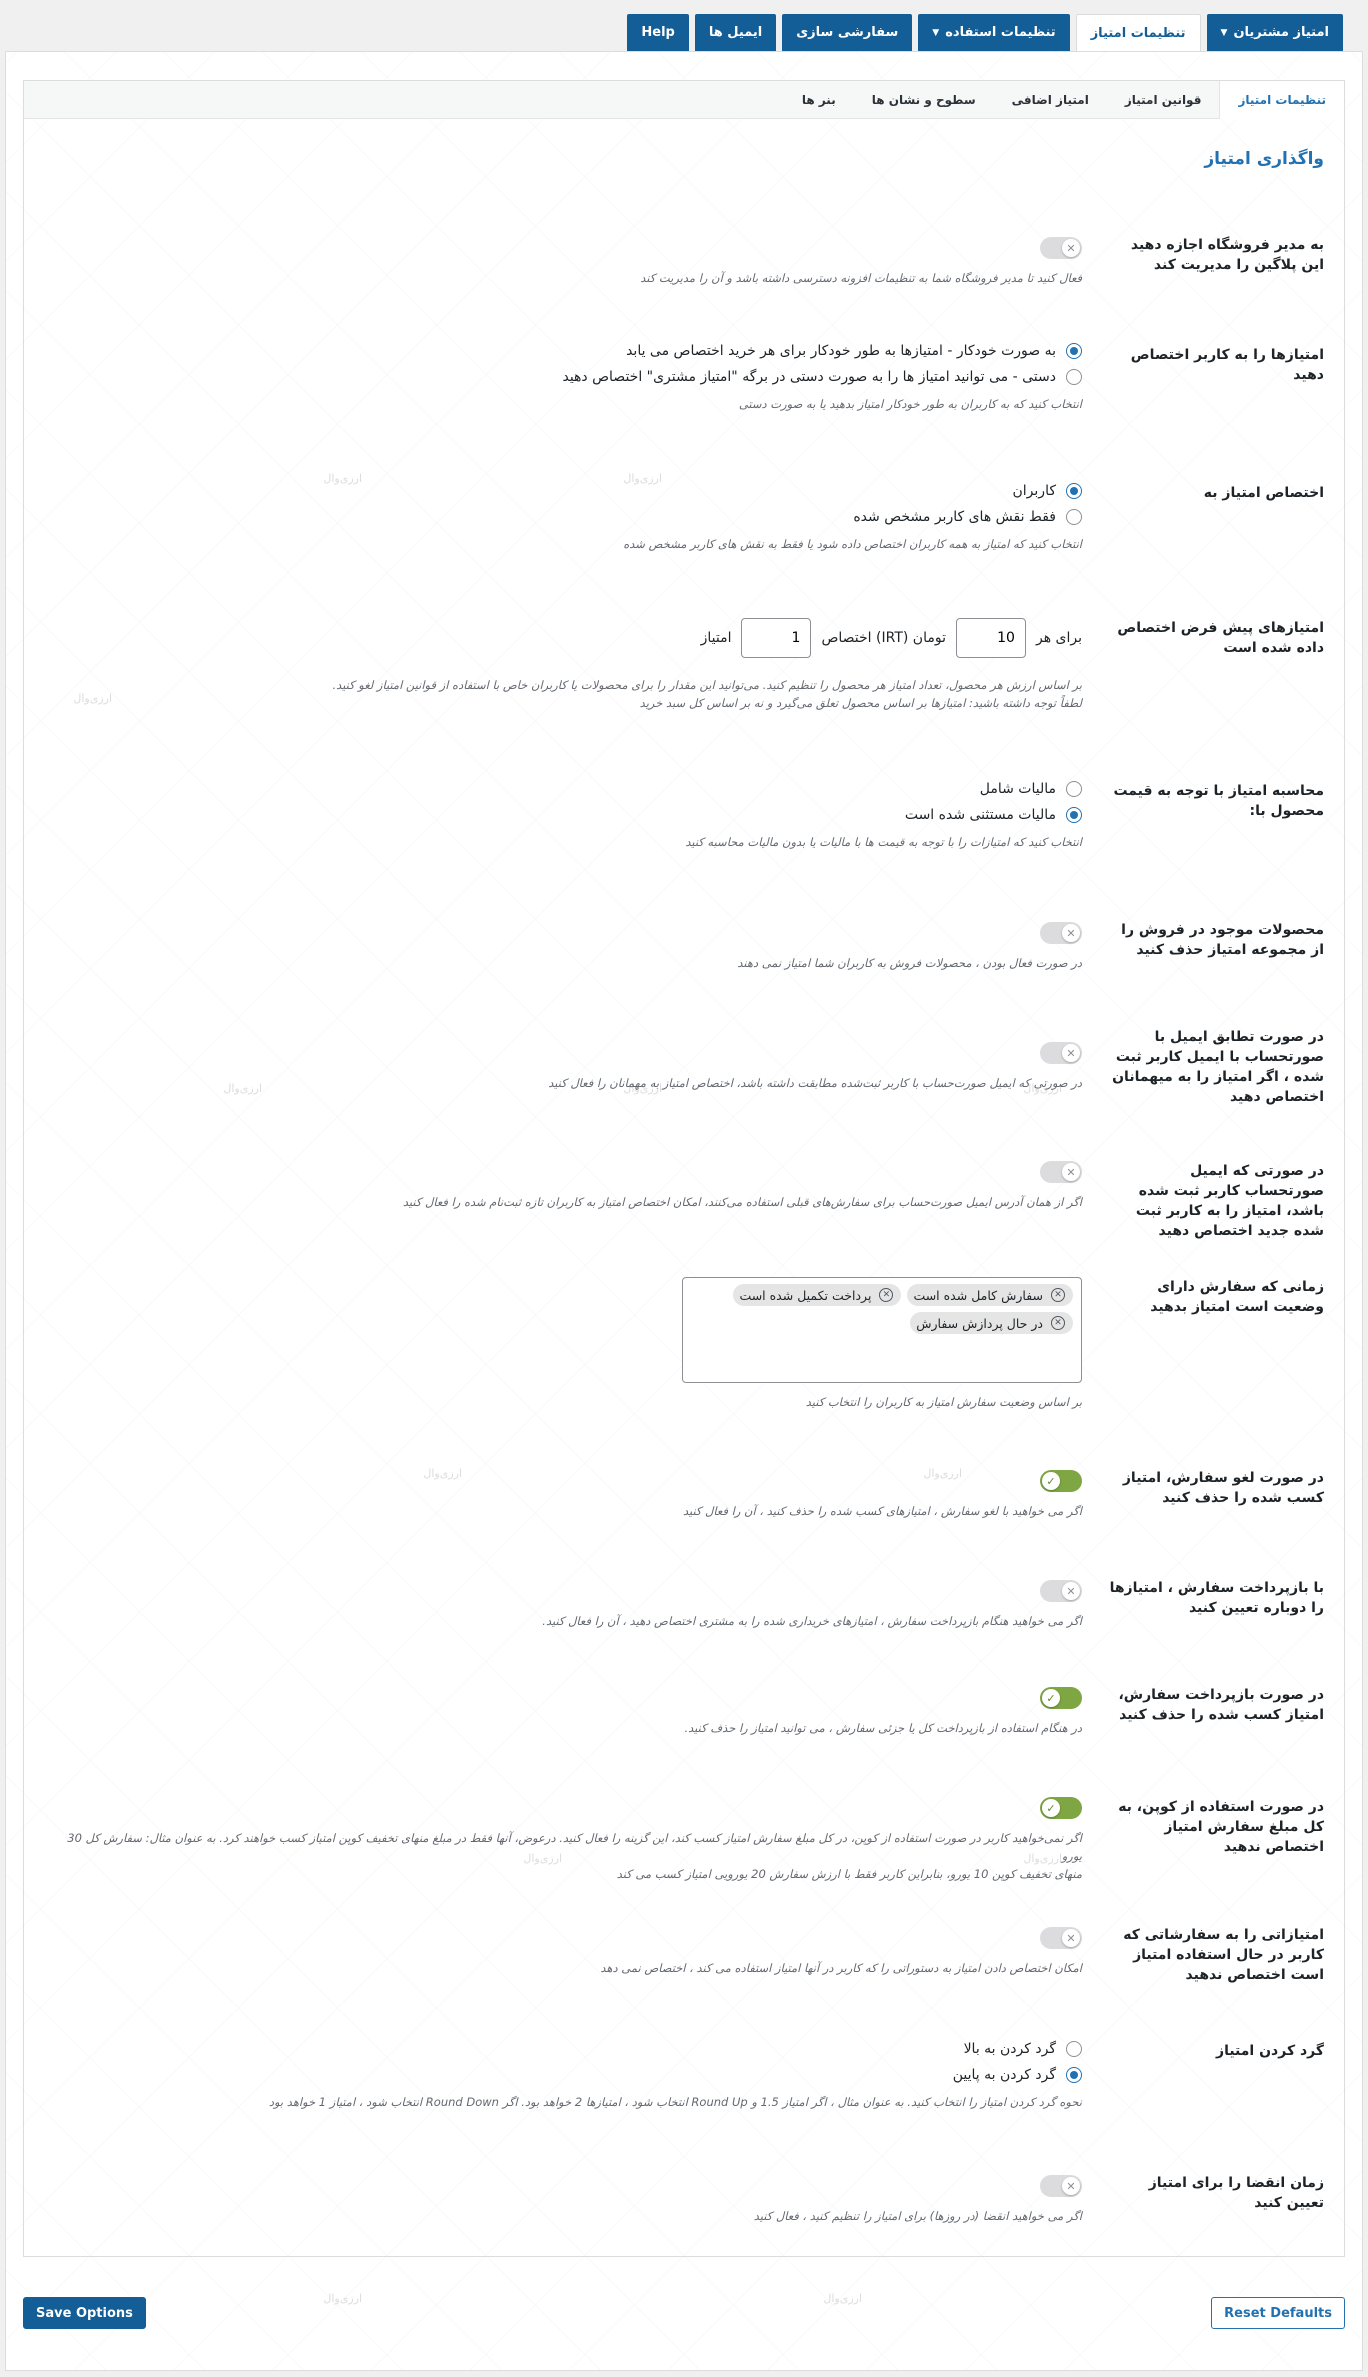 The height and width of the screenshot is (2377, 1368). What do you see at coordinates (1061, 933) in the screenshot?
I see `exclude-sale-toggle: ✕` at bounding box center [1061, 933].